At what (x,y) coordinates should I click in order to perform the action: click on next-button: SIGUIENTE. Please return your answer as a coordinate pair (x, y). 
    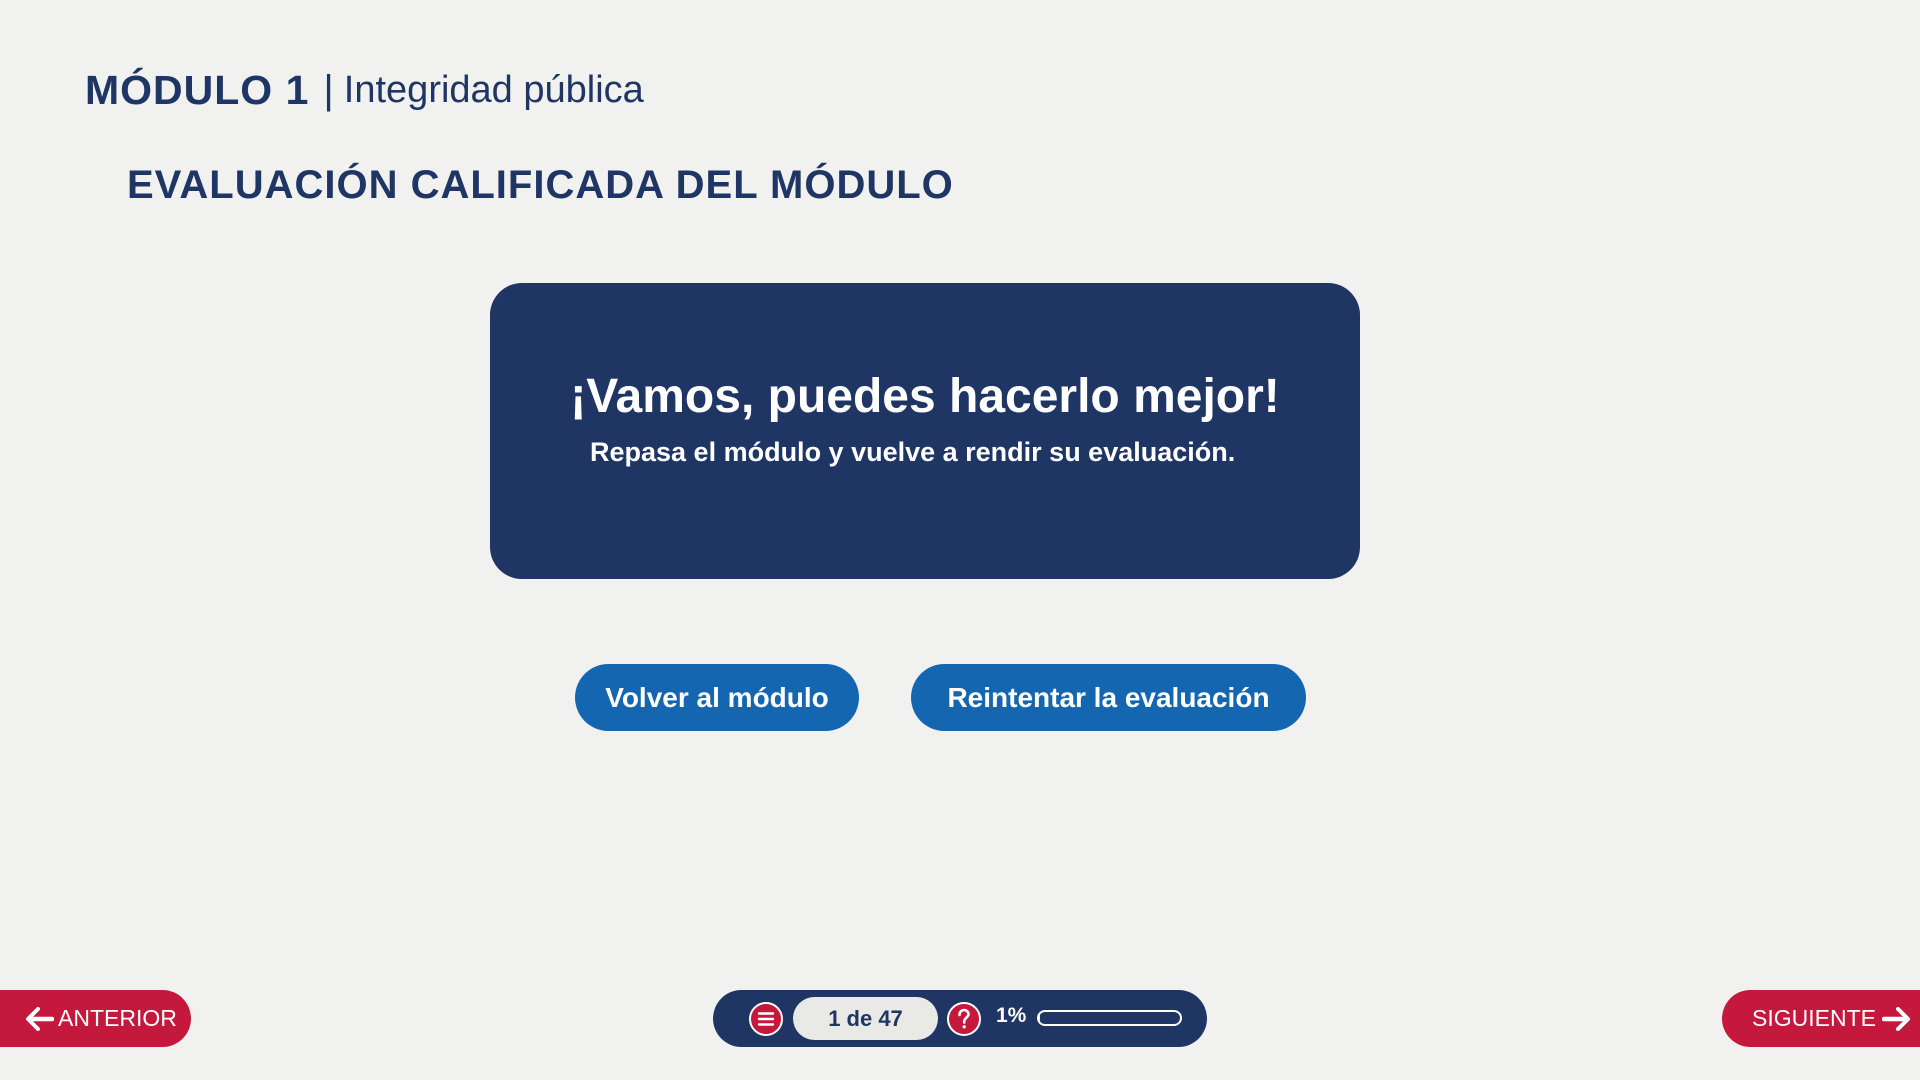
    Looking at the image, I should click on (1821, 1018).